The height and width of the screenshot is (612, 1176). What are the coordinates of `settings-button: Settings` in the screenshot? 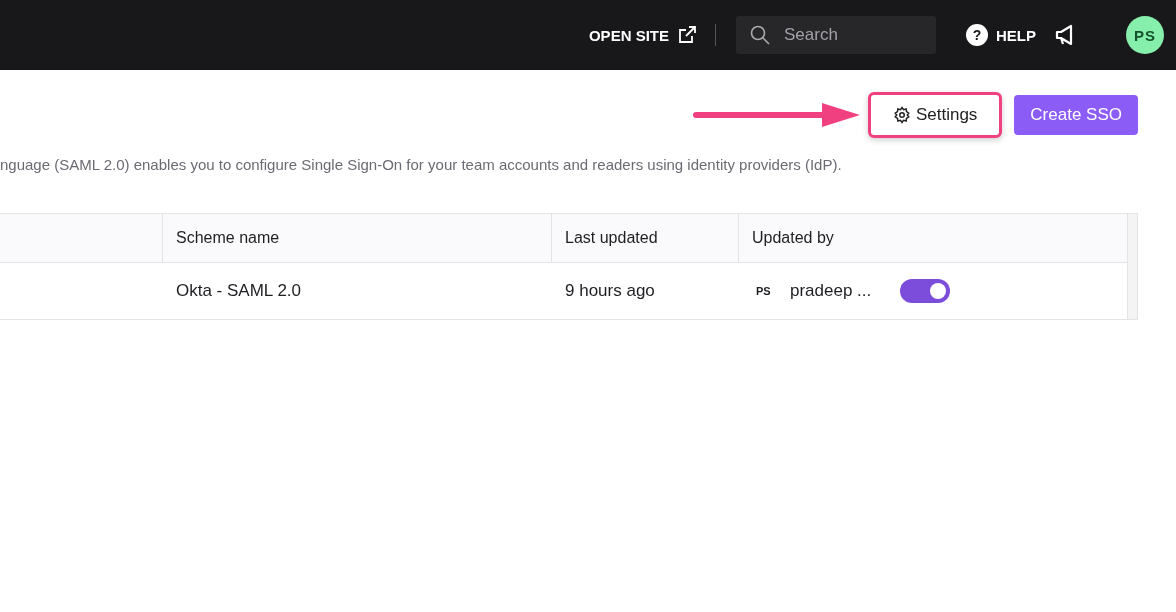 It's located at (935, 115).